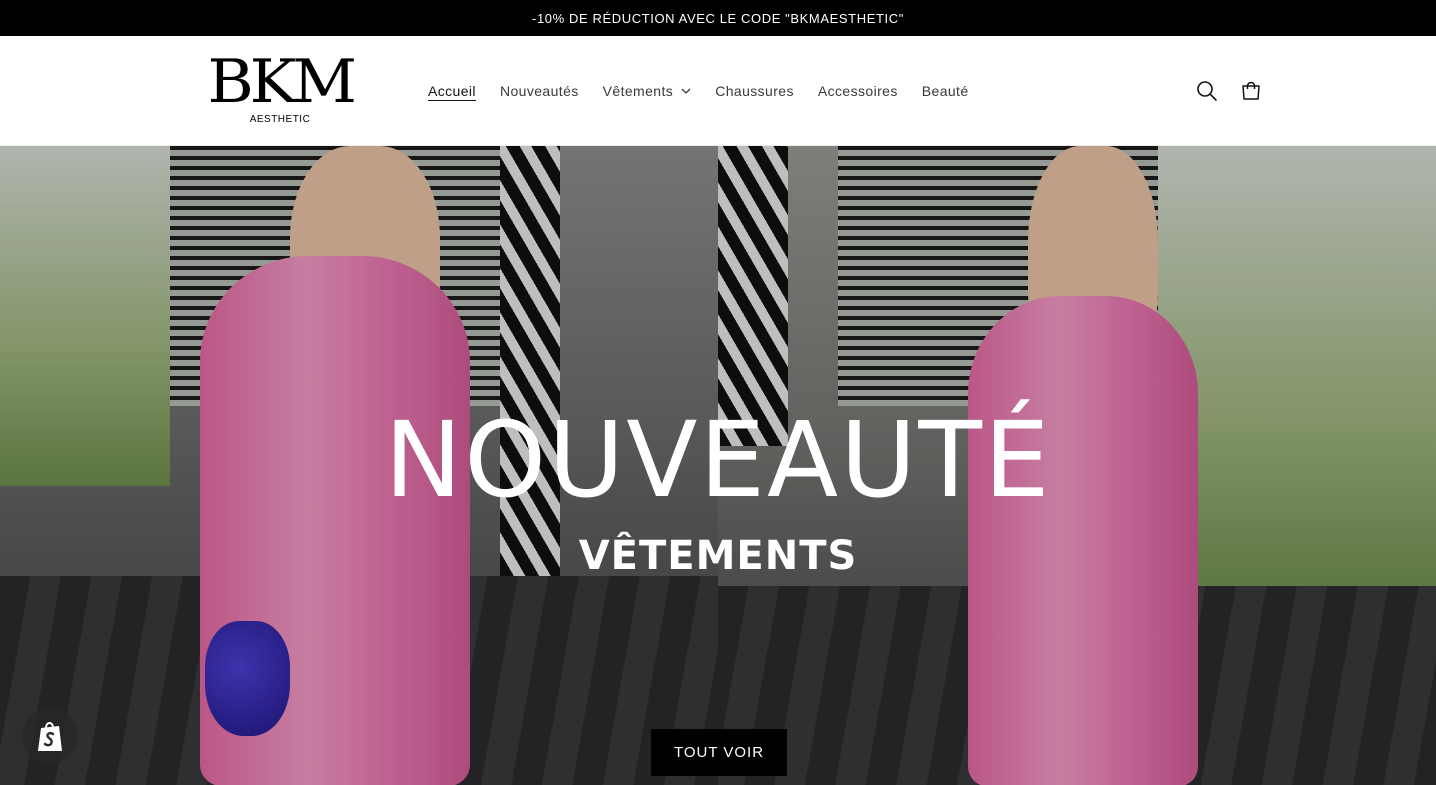 The image size is (1436, 785). Describe the element at coordinates (638, 91) in the screenshot. I see `nav-item-vetements-label: Vêtements` at that location.